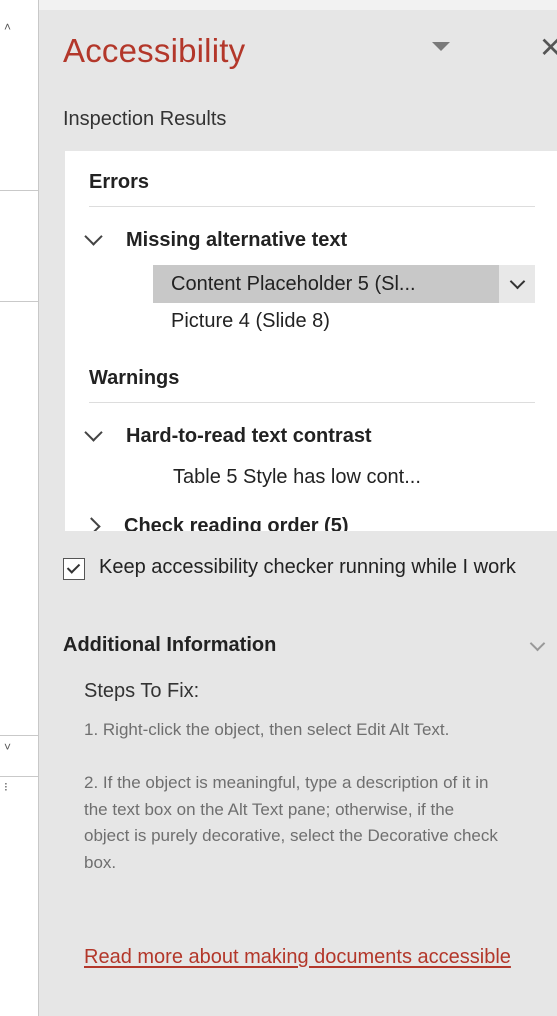 This screenshot has width=557, height=1016. What do you see at coordinates (249, 436) in the screenshot?
I see `issue-label: Hard-to-read text contrast` at bounding box center [249, 436].